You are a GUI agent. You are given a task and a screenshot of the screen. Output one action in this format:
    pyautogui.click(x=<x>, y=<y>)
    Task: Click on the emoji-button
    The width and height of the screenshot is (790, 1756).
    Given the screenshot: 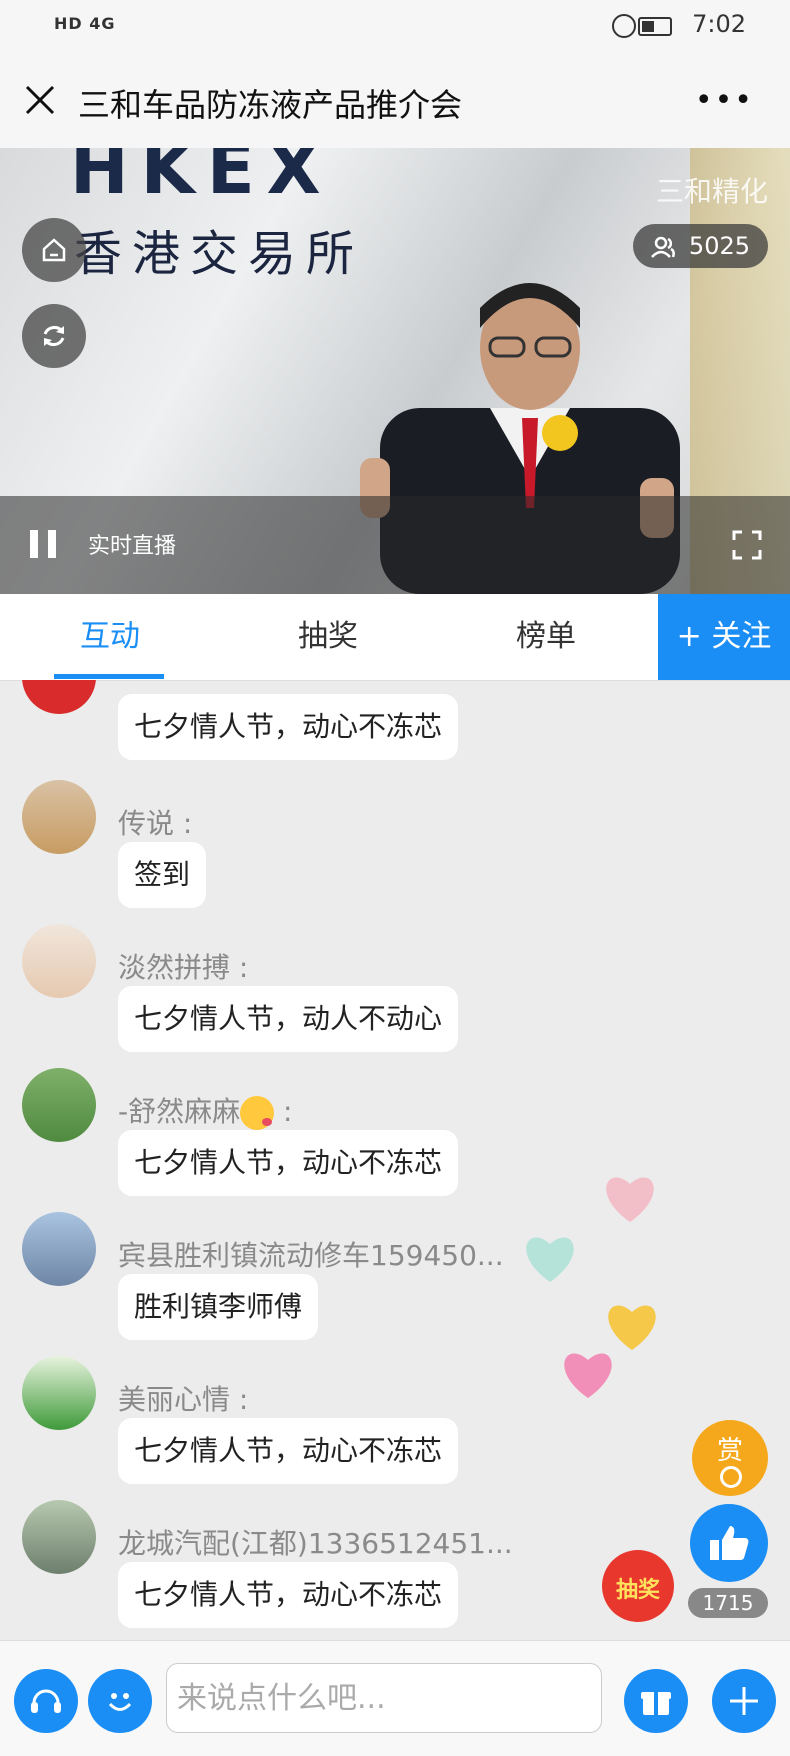 What is the action you would take?
    pyautogui.click(x=120, y=1701)
    